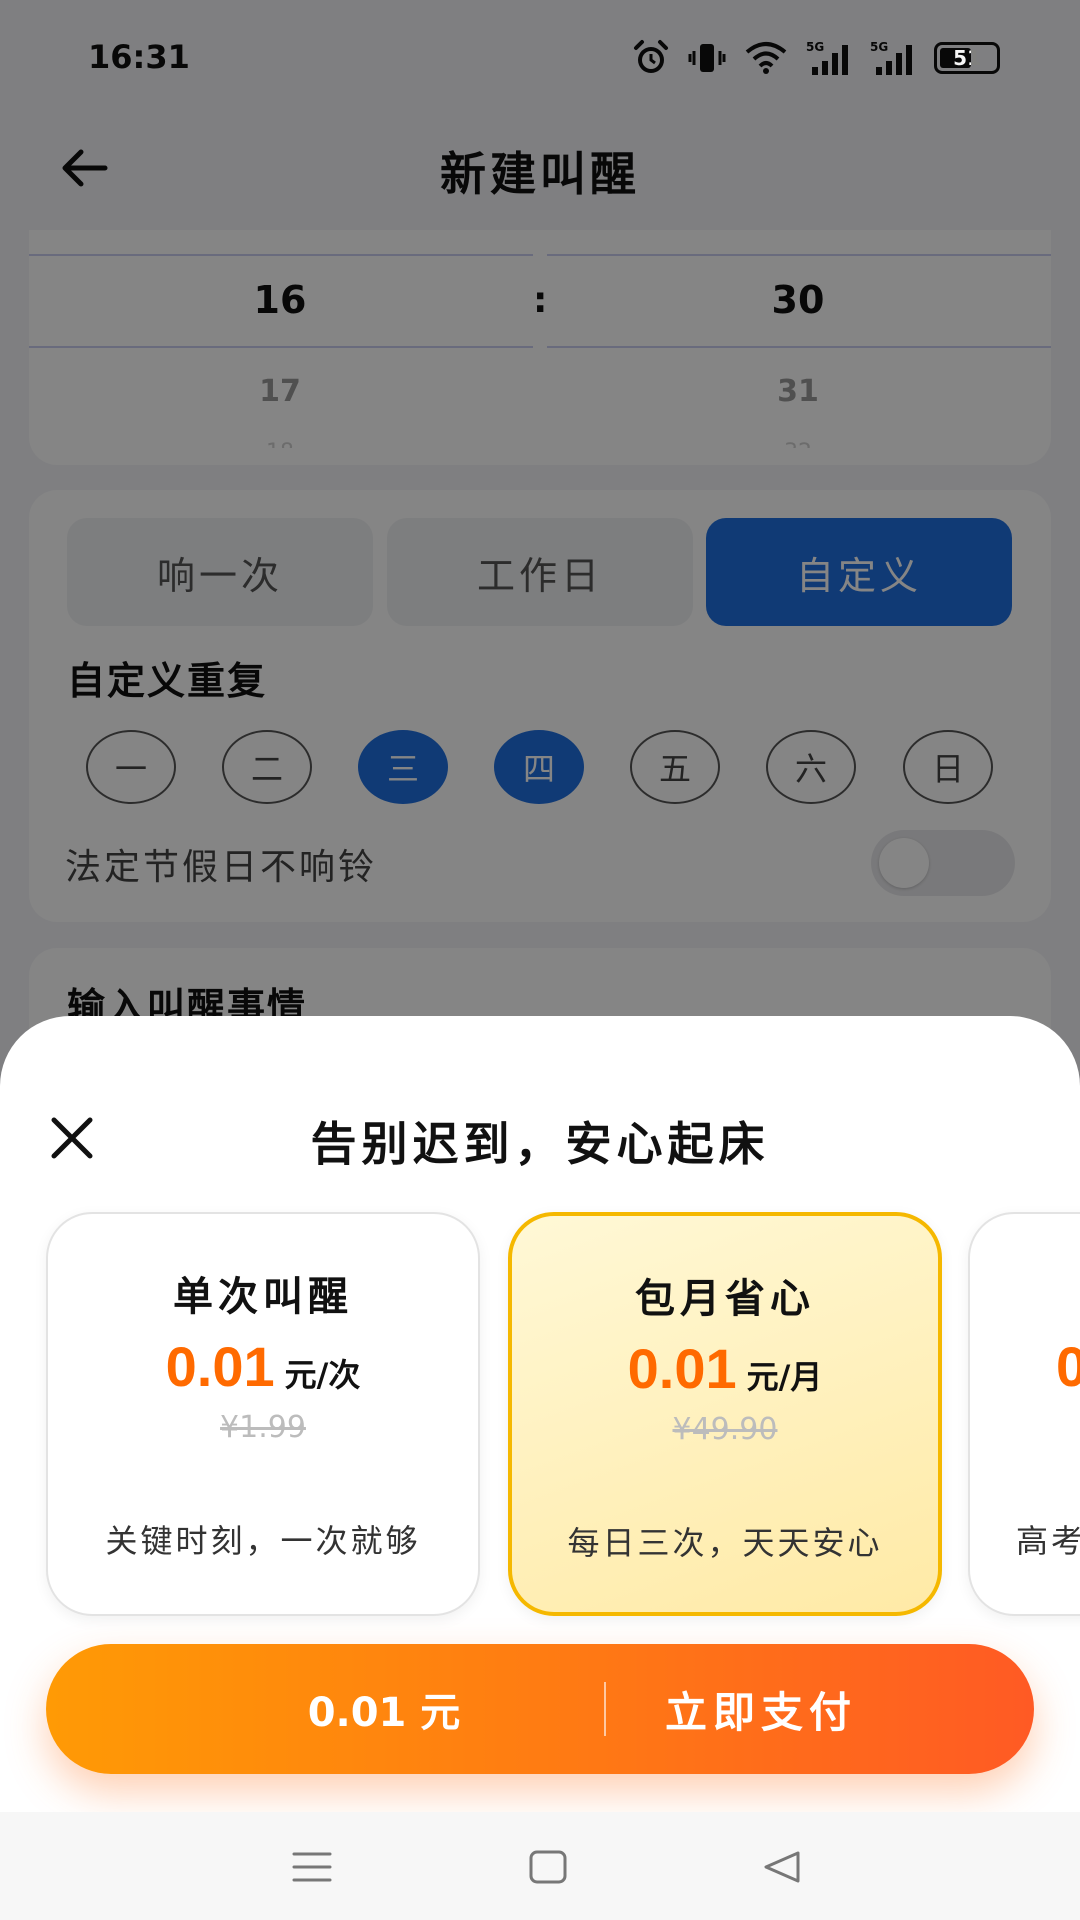  What do you see at coordinates (1024, 1414) in the screenshot?
I see `plan-card-third: 0 高考` at bounding box center [1024, 1414].